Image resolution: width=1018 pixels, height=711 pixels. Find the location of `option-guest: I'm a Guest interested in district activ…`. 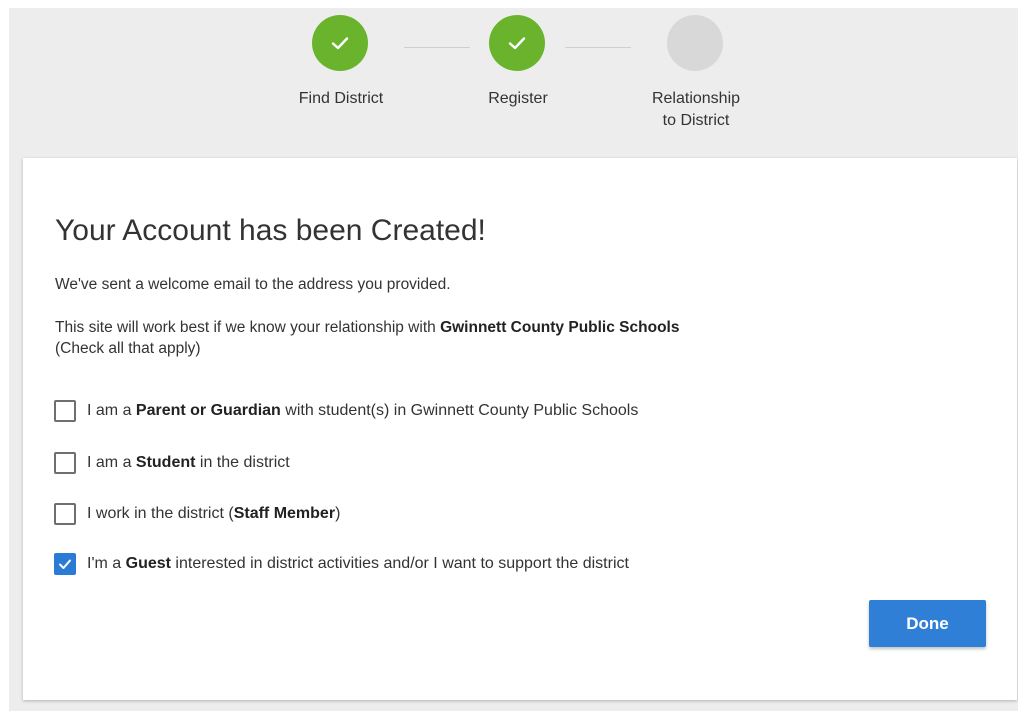

option-guest: I'm a Guest interested in district activ… is located at coordinates (341, 564).